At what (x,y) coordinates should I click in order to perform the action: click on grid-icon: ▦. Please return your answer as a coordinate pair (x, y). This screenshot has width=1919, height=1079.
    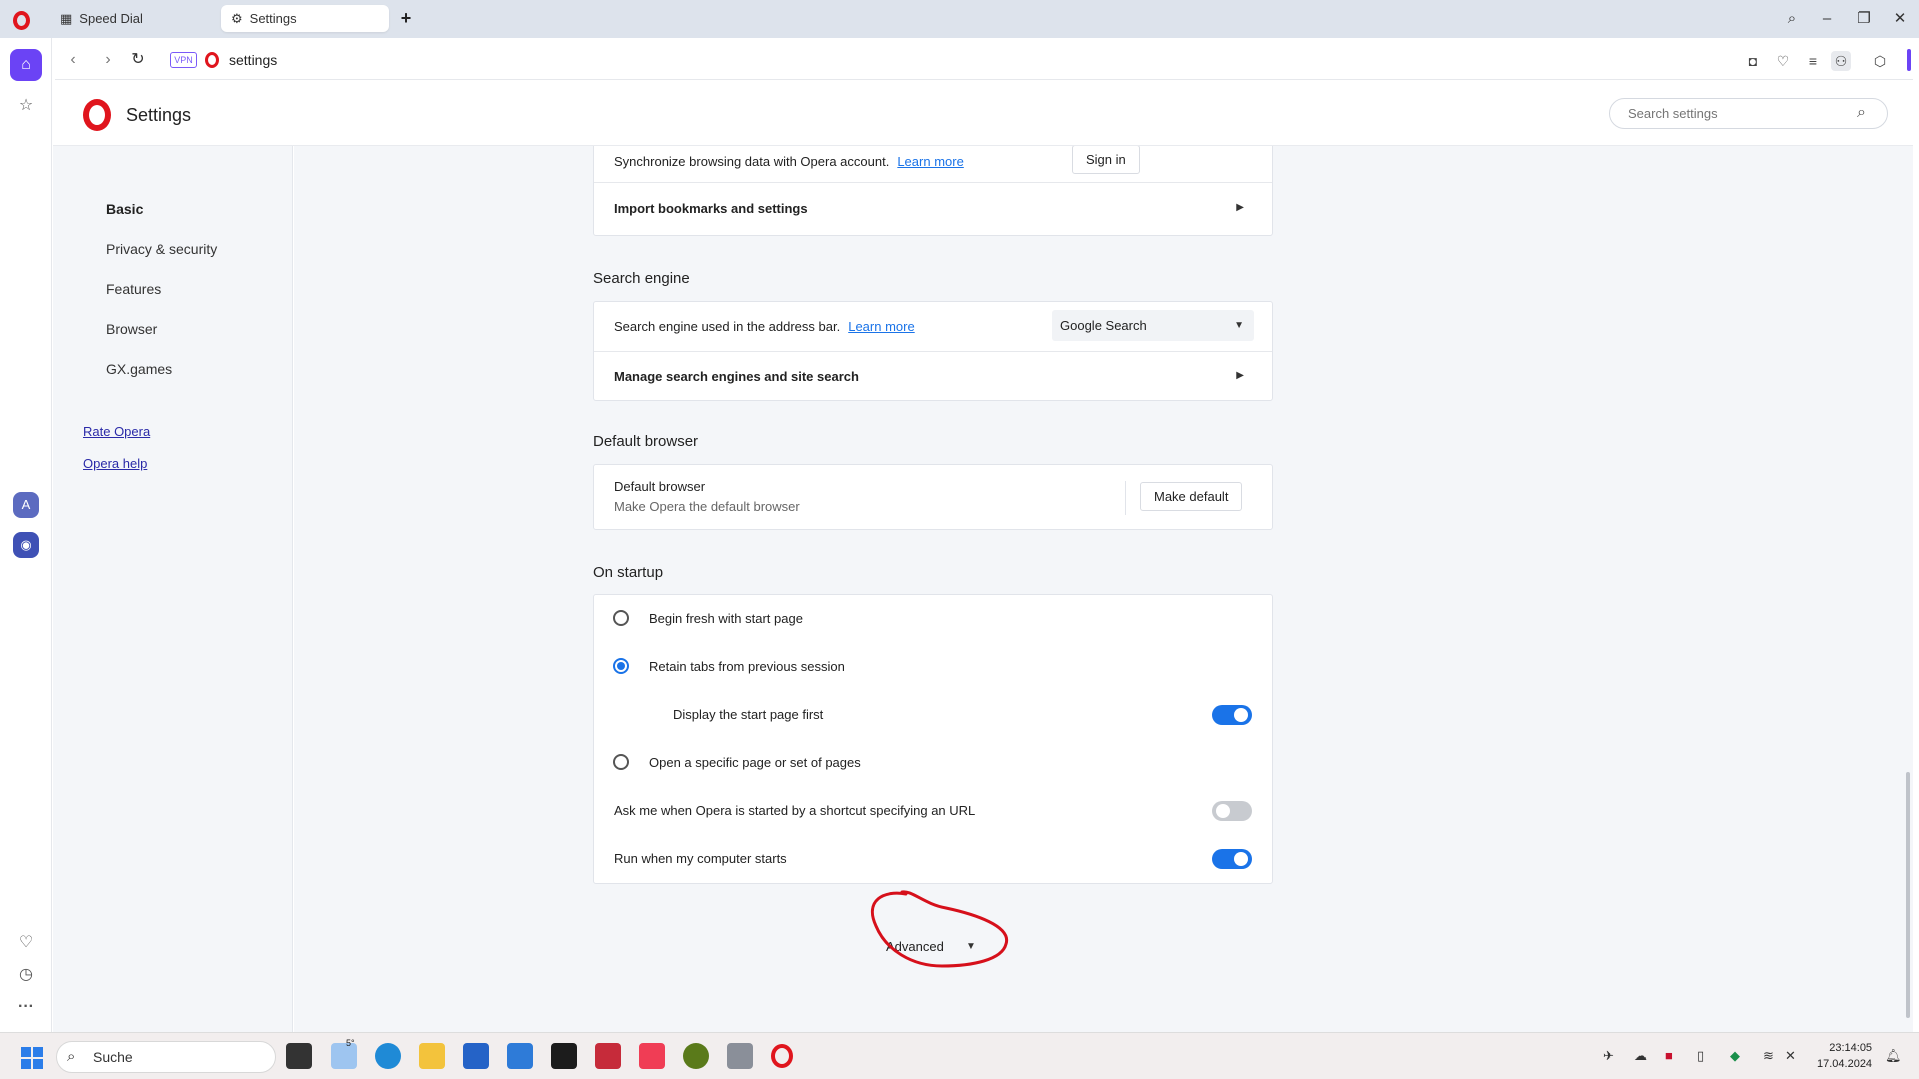
    Looking at the image, I should click on (66, 18).